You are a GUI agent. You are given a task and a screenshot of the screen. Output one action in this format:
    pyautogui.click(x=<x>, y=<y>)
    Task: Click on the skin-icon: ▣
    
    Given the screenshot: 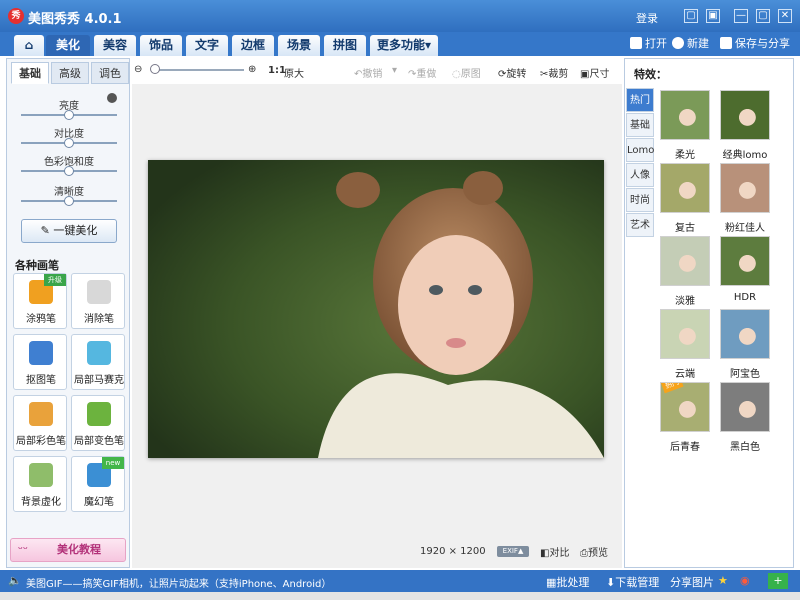 What is the action you would take?
    pyautogui.click(x=713, y=16)
    